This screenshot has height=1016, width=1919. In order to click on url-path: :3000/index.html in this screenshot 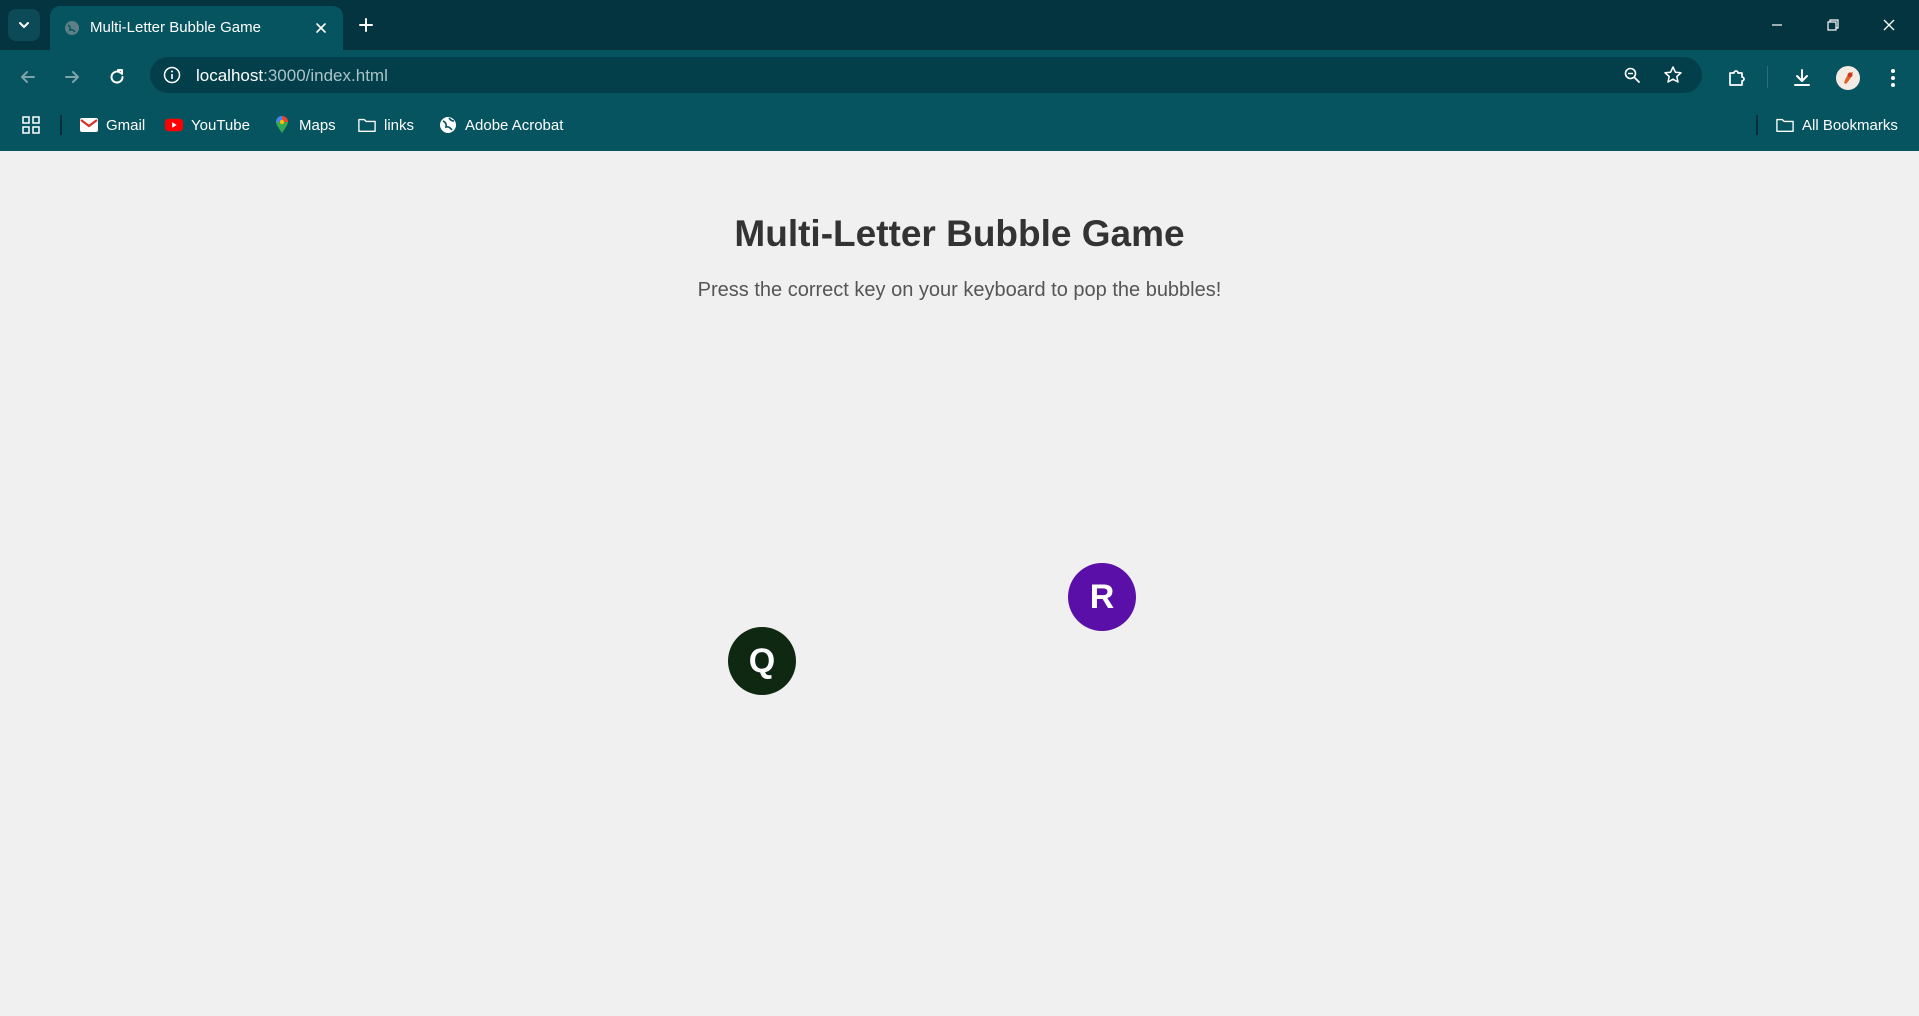, I will do `click(325, 75)`.